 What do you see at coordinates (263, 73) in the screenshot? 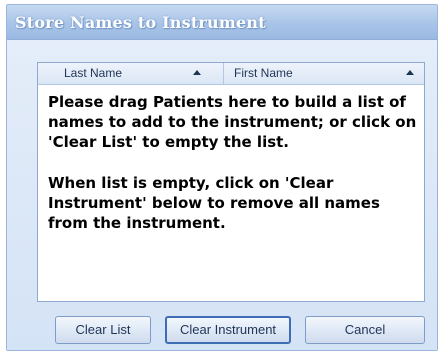
I see `column-label-first-name: First Name` at bounding box center [263, 73].